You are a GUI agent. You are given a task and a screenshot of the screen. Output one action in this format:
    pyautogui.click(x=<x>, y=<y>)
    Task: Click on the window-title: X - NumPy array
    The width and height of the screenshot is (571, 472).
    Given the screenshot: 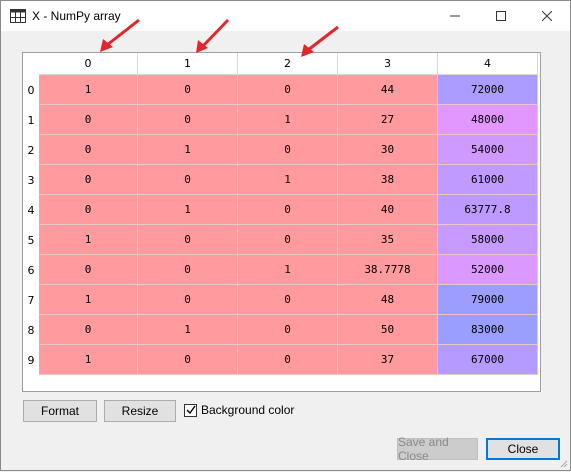 What is the action you would take?
    pyautogui.click(x=76, y=16)
    